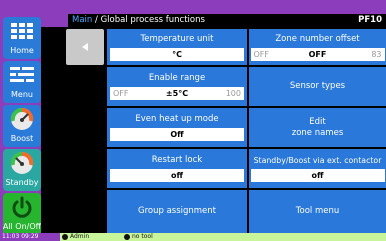 The image size is (386, 241). I want to click on sidebar: Home Menu Boost Standby All On/Off, so click(20, 125).